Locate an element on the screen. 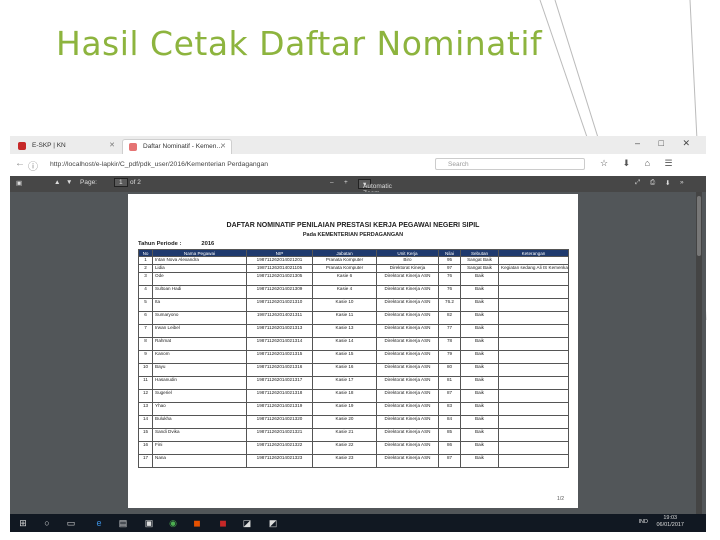  info-icon: ⓘ is located at coordinates (33, 165).